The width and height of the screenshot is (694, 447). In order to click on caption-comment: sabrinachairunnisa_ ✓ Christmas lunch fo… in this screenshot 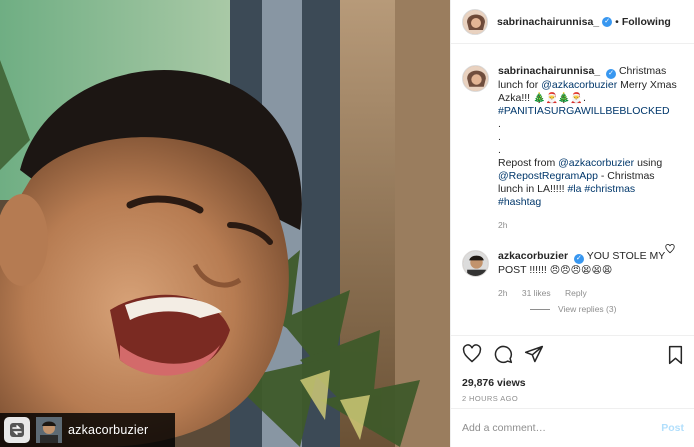, I will do `click(573, 148)`.